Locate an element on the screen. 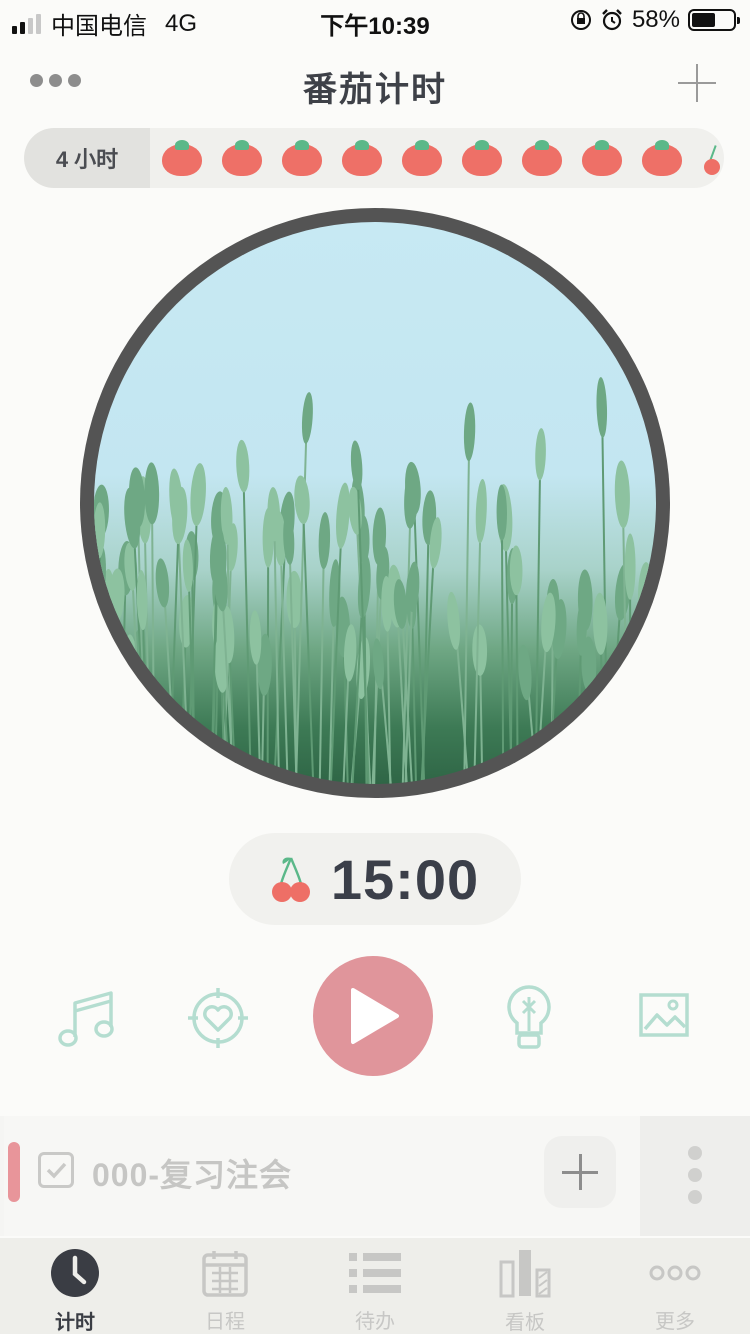 The image size is (750, 1334). orientation-lock-icon is located at coordinates (580, 20).